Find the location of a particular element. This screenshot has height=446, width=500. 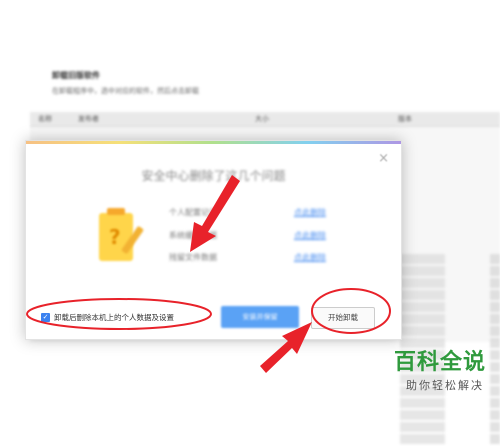

watermark-slogan: 助你轻松解决 is located at coordinates (445, 385).